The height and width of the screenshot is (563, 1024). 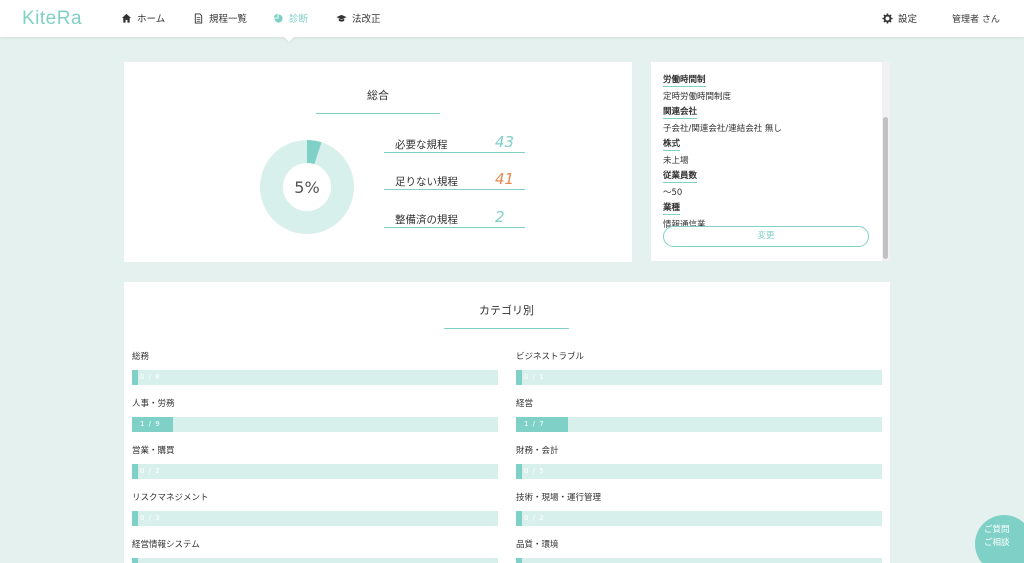 I want to click on profile-working-hours: 労働時間制 定時労働時間制度, so click(x=697, y=84).